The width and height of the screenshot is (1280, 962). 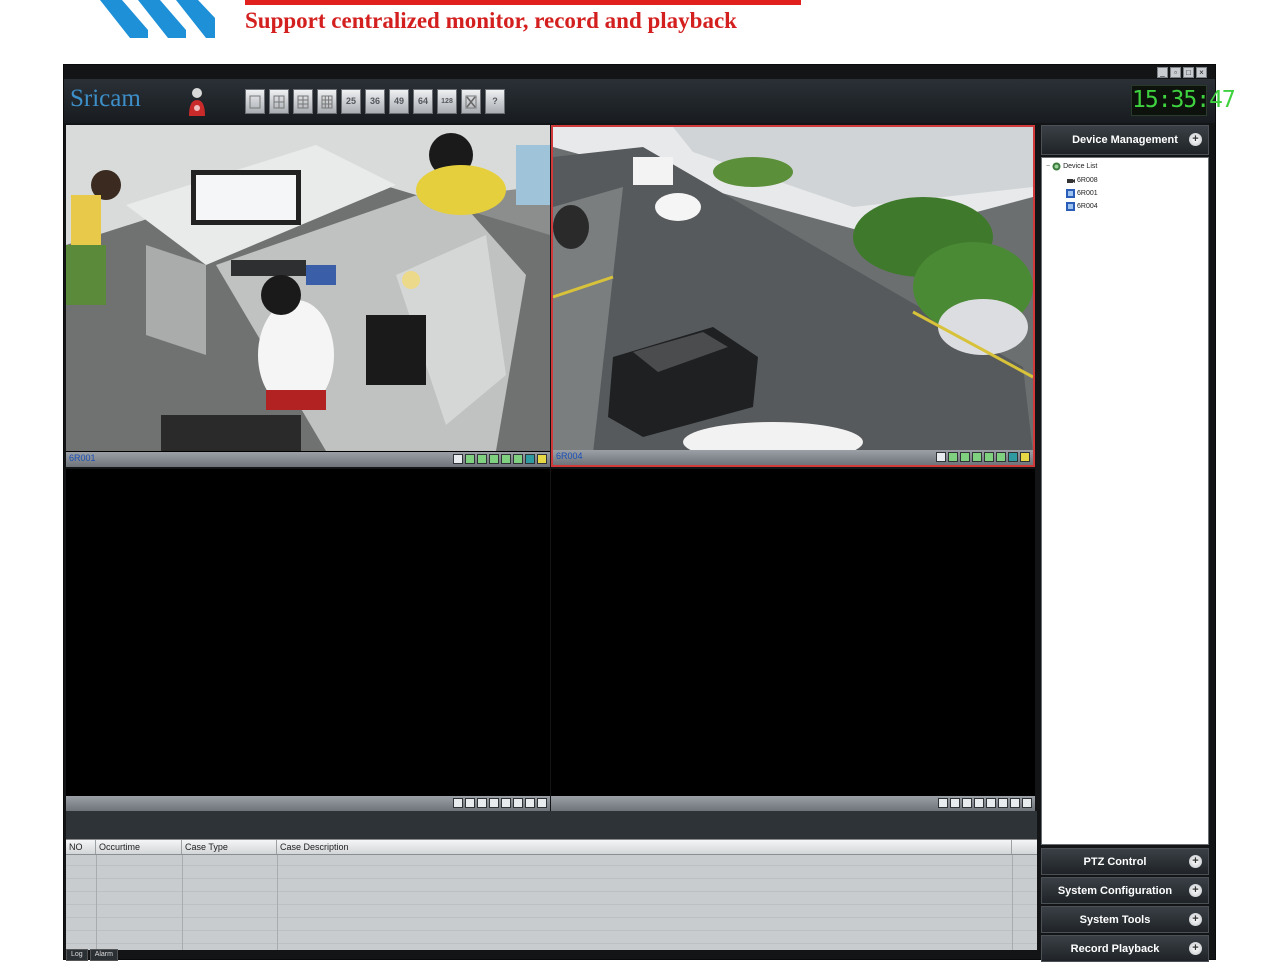 I want to click on log-header-row: NO Occurtime Case Type Case Description, so click(x=551, y=847).